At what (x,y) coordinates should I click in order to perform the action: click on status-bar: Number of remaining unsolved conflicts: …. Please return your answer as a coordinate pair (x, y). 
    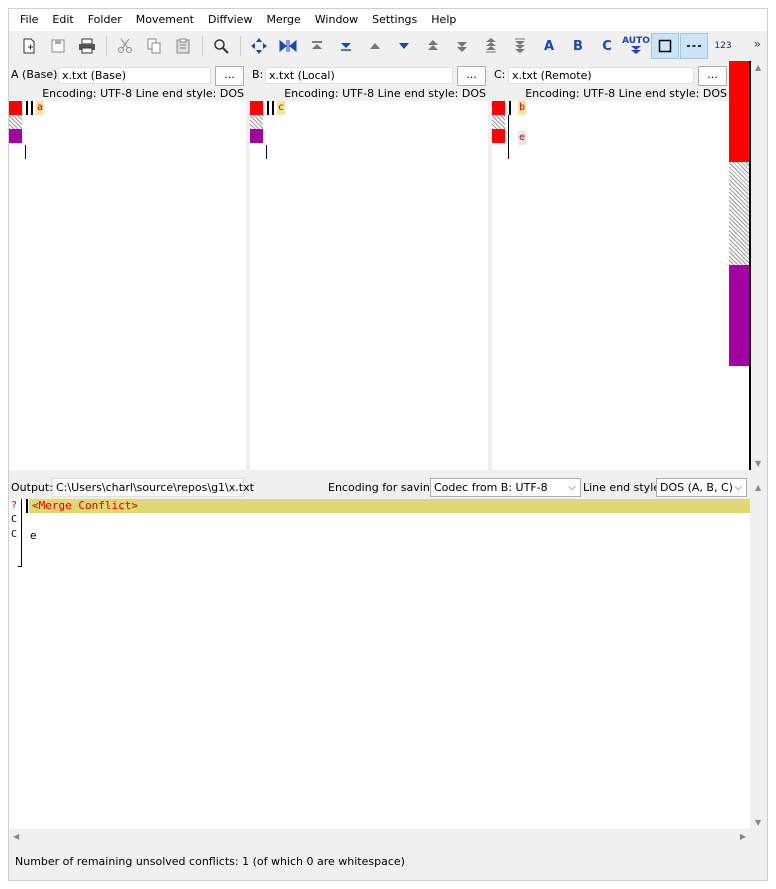
    Looking at the image, I should click on (210, 861).